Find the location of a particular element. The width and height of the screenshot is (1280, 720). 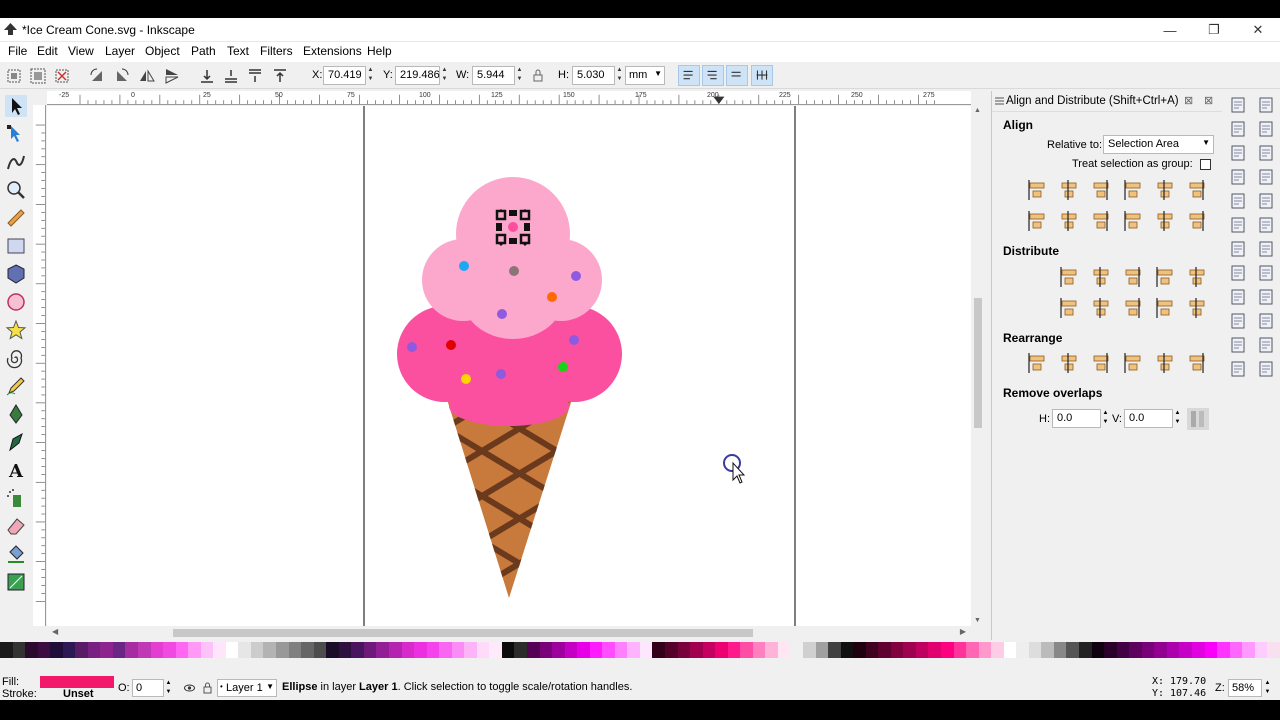

scroll-right-icon: ▶ is located at coordinates (963, 631).